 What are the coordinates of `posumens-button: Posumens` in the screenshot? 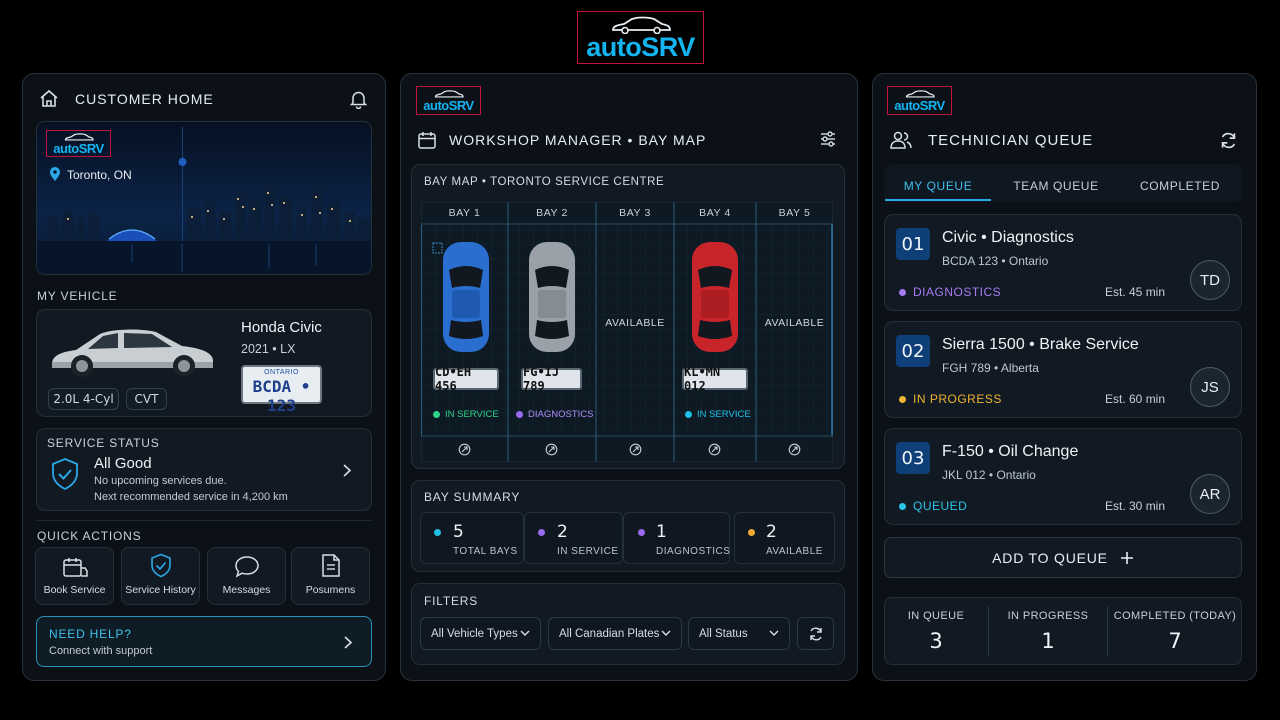 It's located at (330, 576).